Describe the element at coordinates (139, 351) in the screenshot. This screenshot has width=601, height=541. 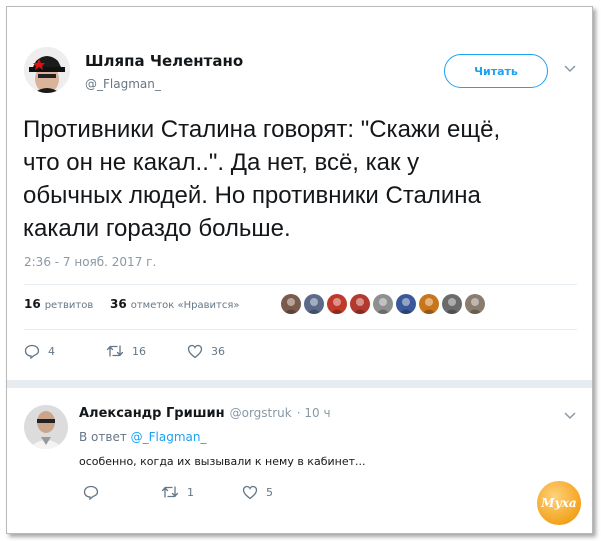
I see `retweet-count: 16` at that location.